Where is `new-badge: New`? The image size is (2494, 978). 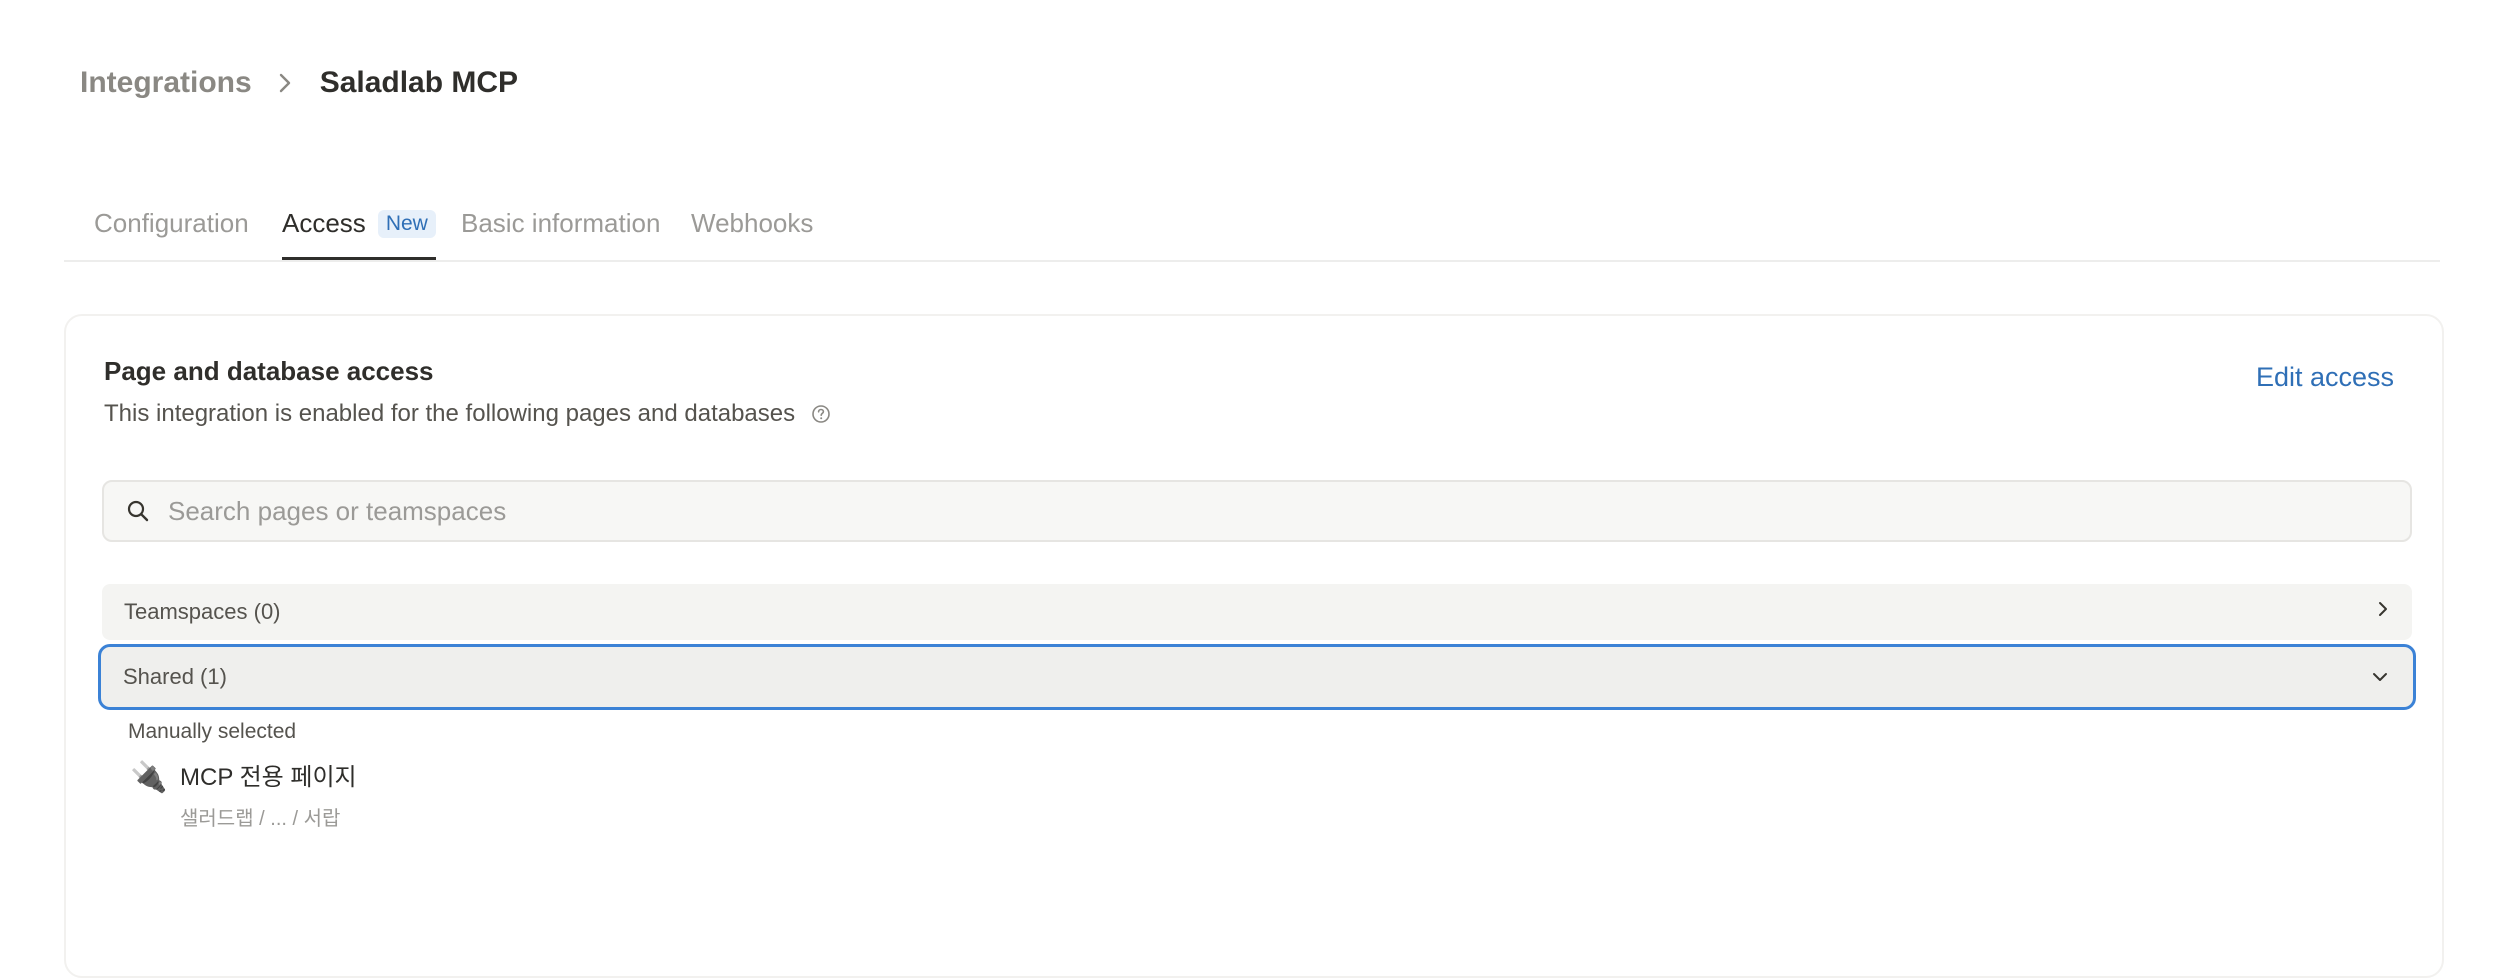
new-badge: New is located at coordinates (406, 224).